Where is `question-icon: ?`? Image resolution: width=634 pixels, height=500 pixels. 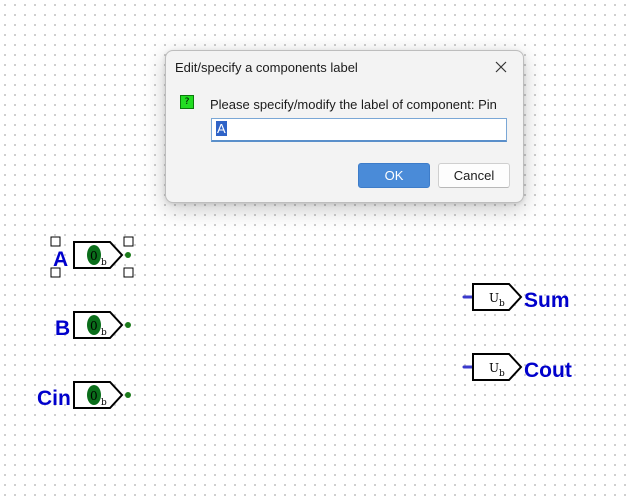 question-icon: ? is located at coordinates (187, 102).